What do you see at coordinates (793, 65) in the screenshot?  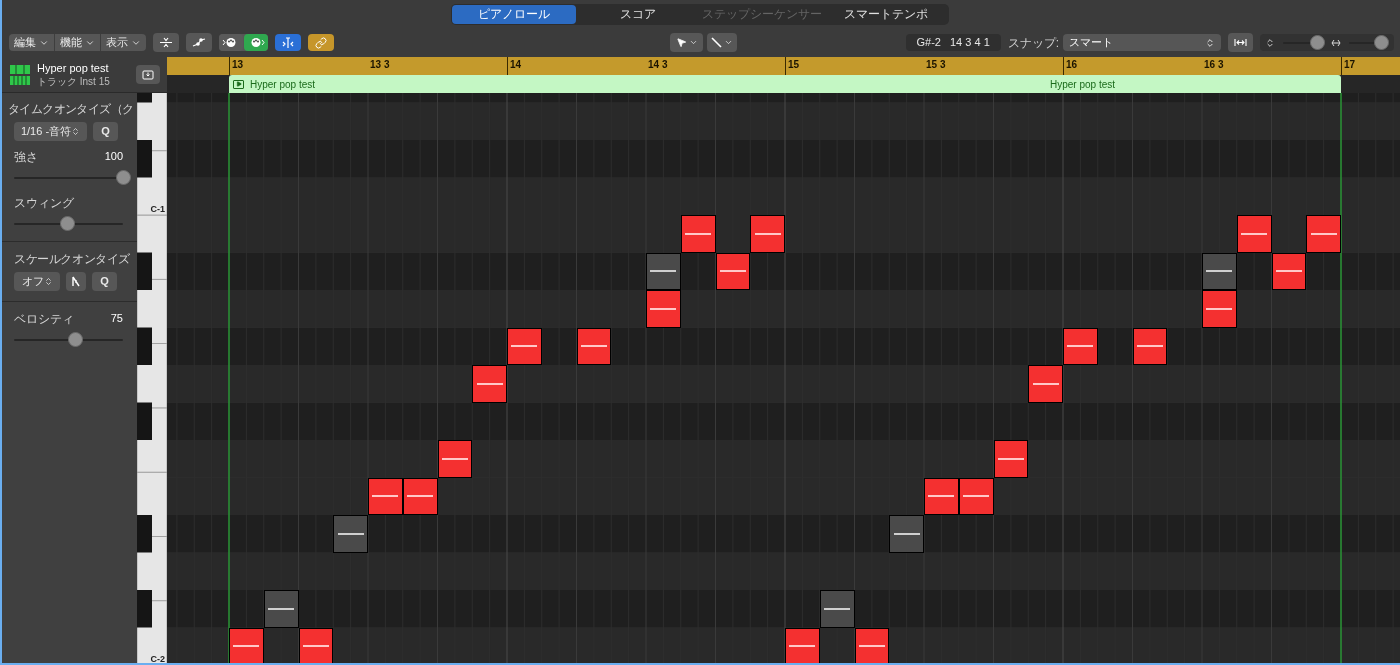 I see `bar-number: 15` at bounding box center [793, 65].